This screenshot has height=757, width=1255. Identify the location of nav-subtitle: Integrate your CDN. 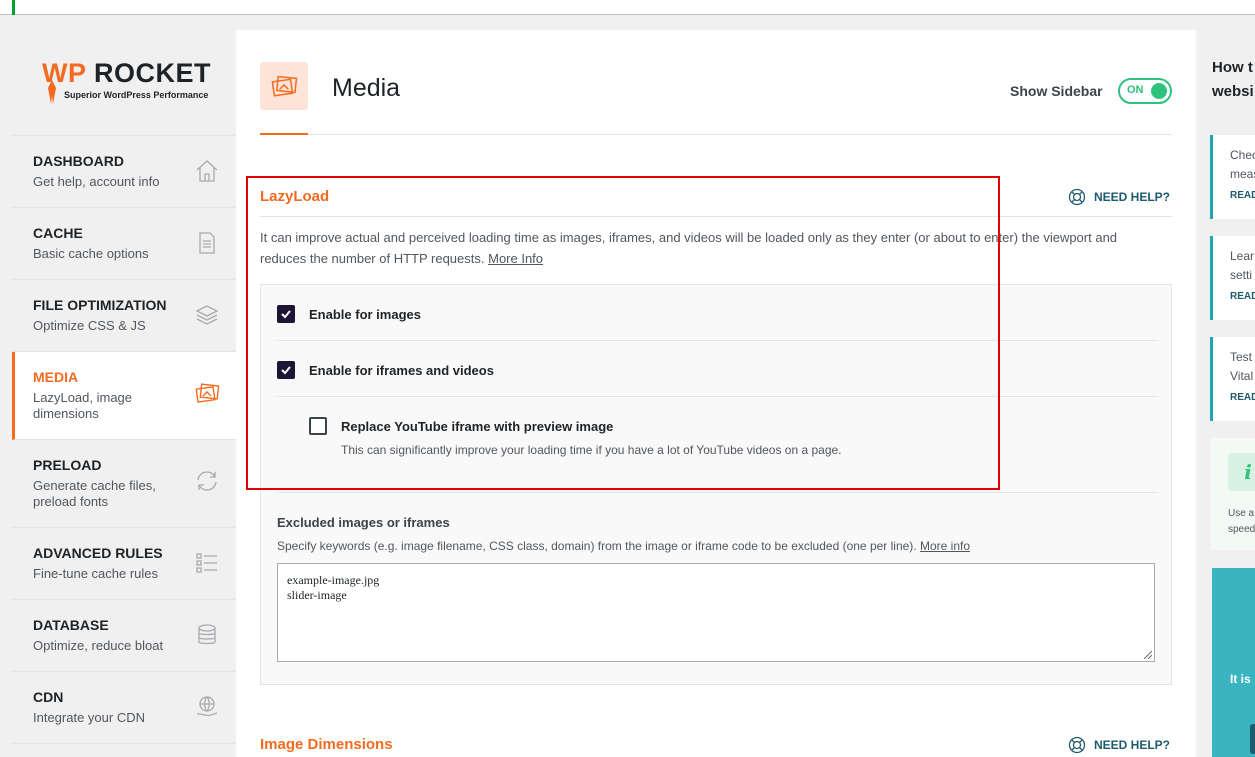
(89, 717).